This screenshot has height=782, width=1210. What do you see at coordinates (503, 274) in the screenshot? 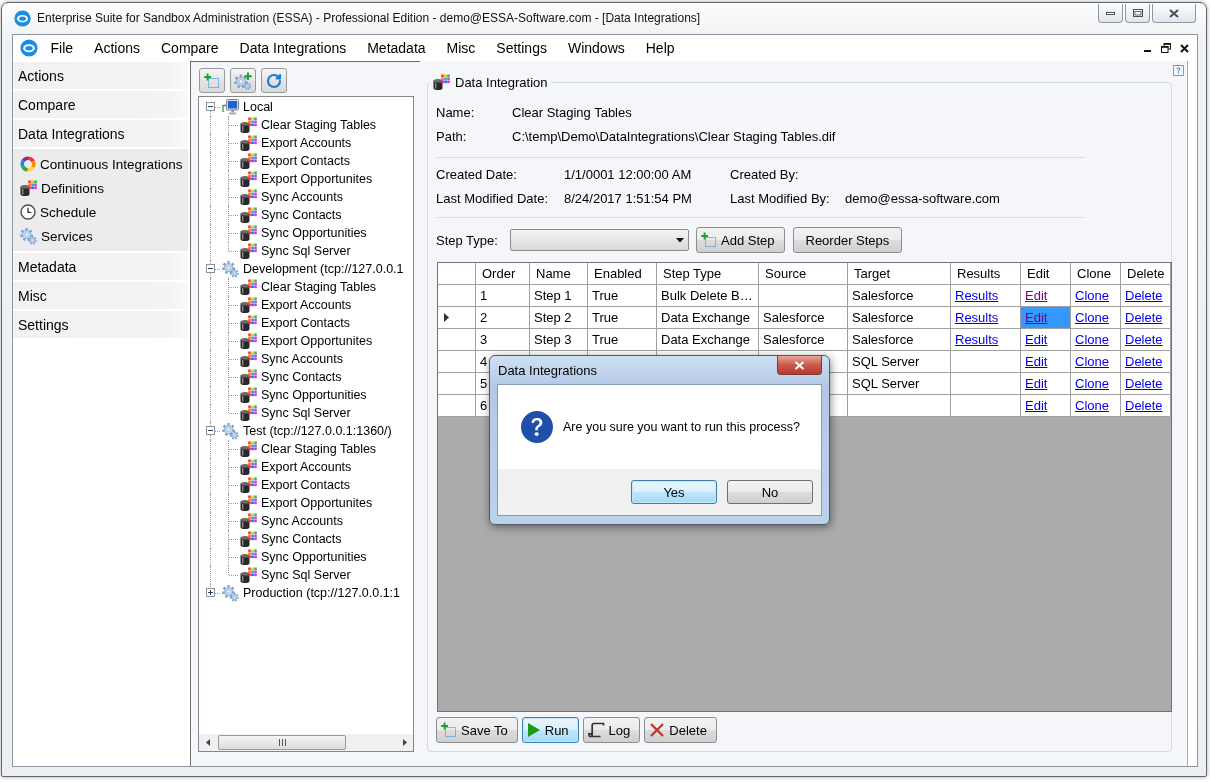
I see `column-header: Order` at bounding box center [503, 274].